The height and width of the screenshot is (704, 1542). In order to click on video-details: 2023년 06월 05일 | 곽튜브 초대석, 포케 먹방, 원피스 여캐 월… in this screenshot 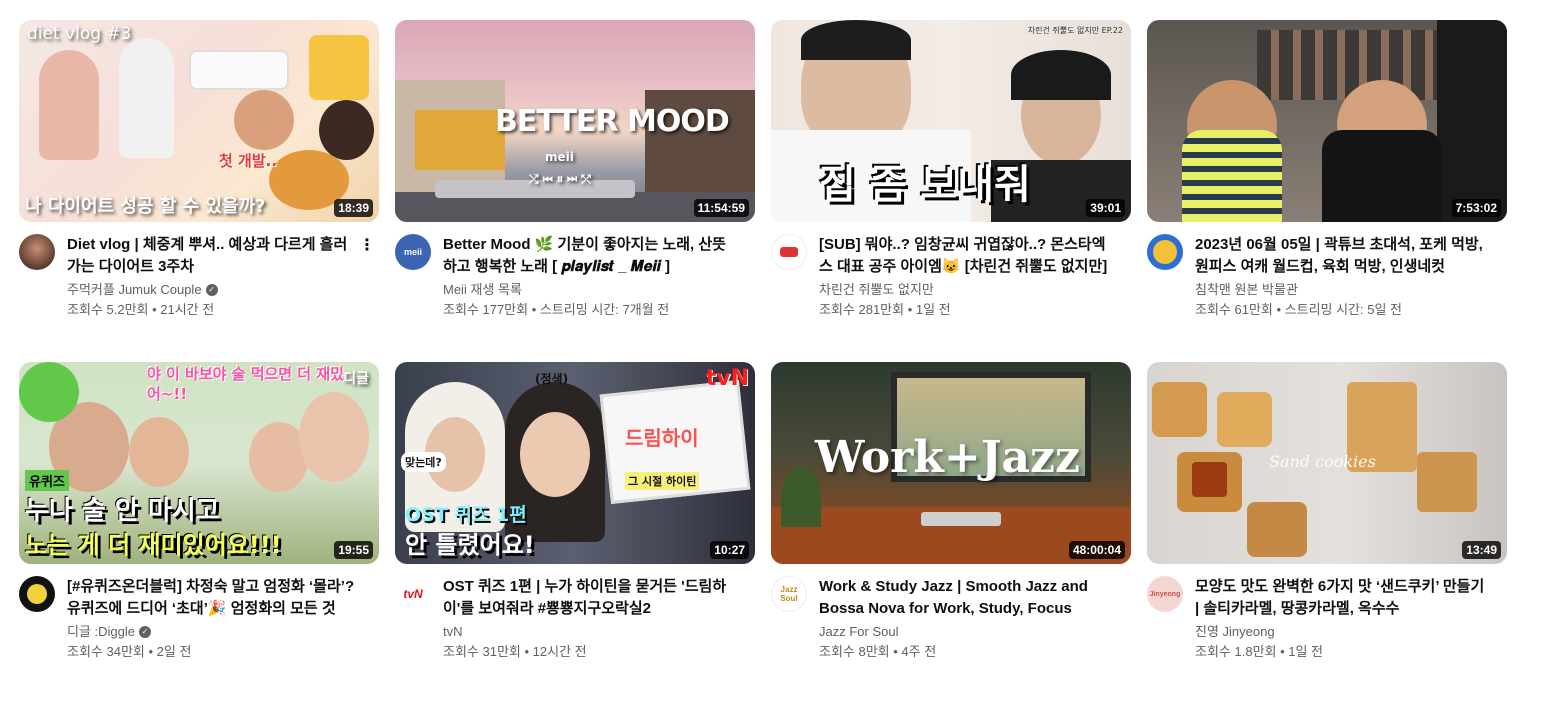, I will do `click(1340, 277)`.